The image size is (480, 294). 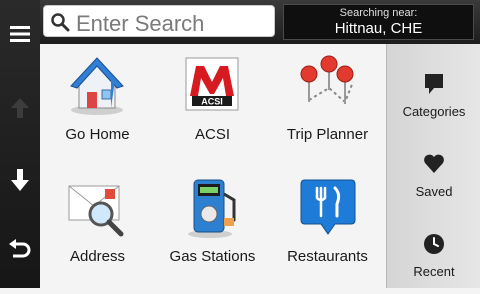 I want to click on search-input: Enter Search, so click(x=159, y=21).